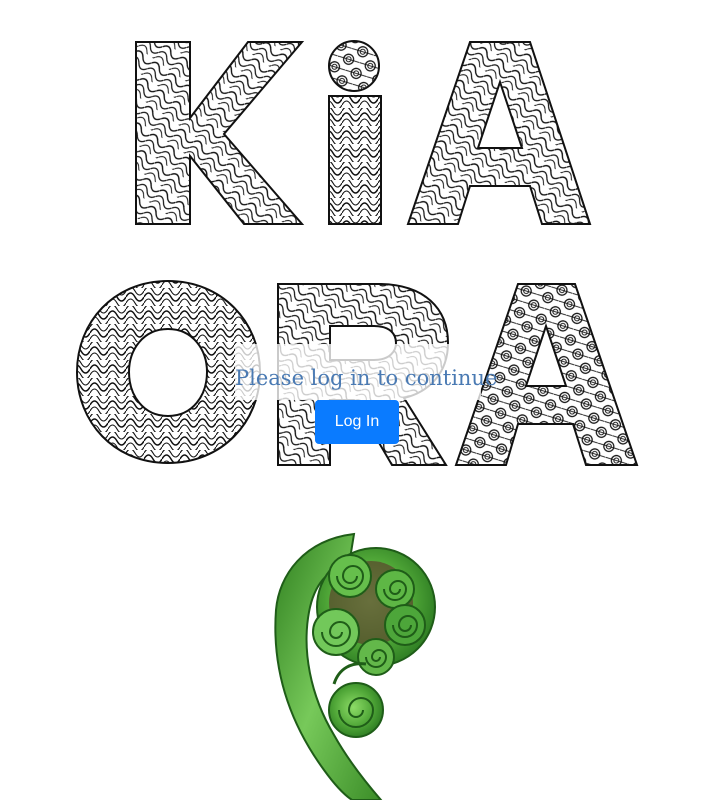 The height and width of the screenshot is (800, 714). I want to click on letter-k, so click(220, 133).